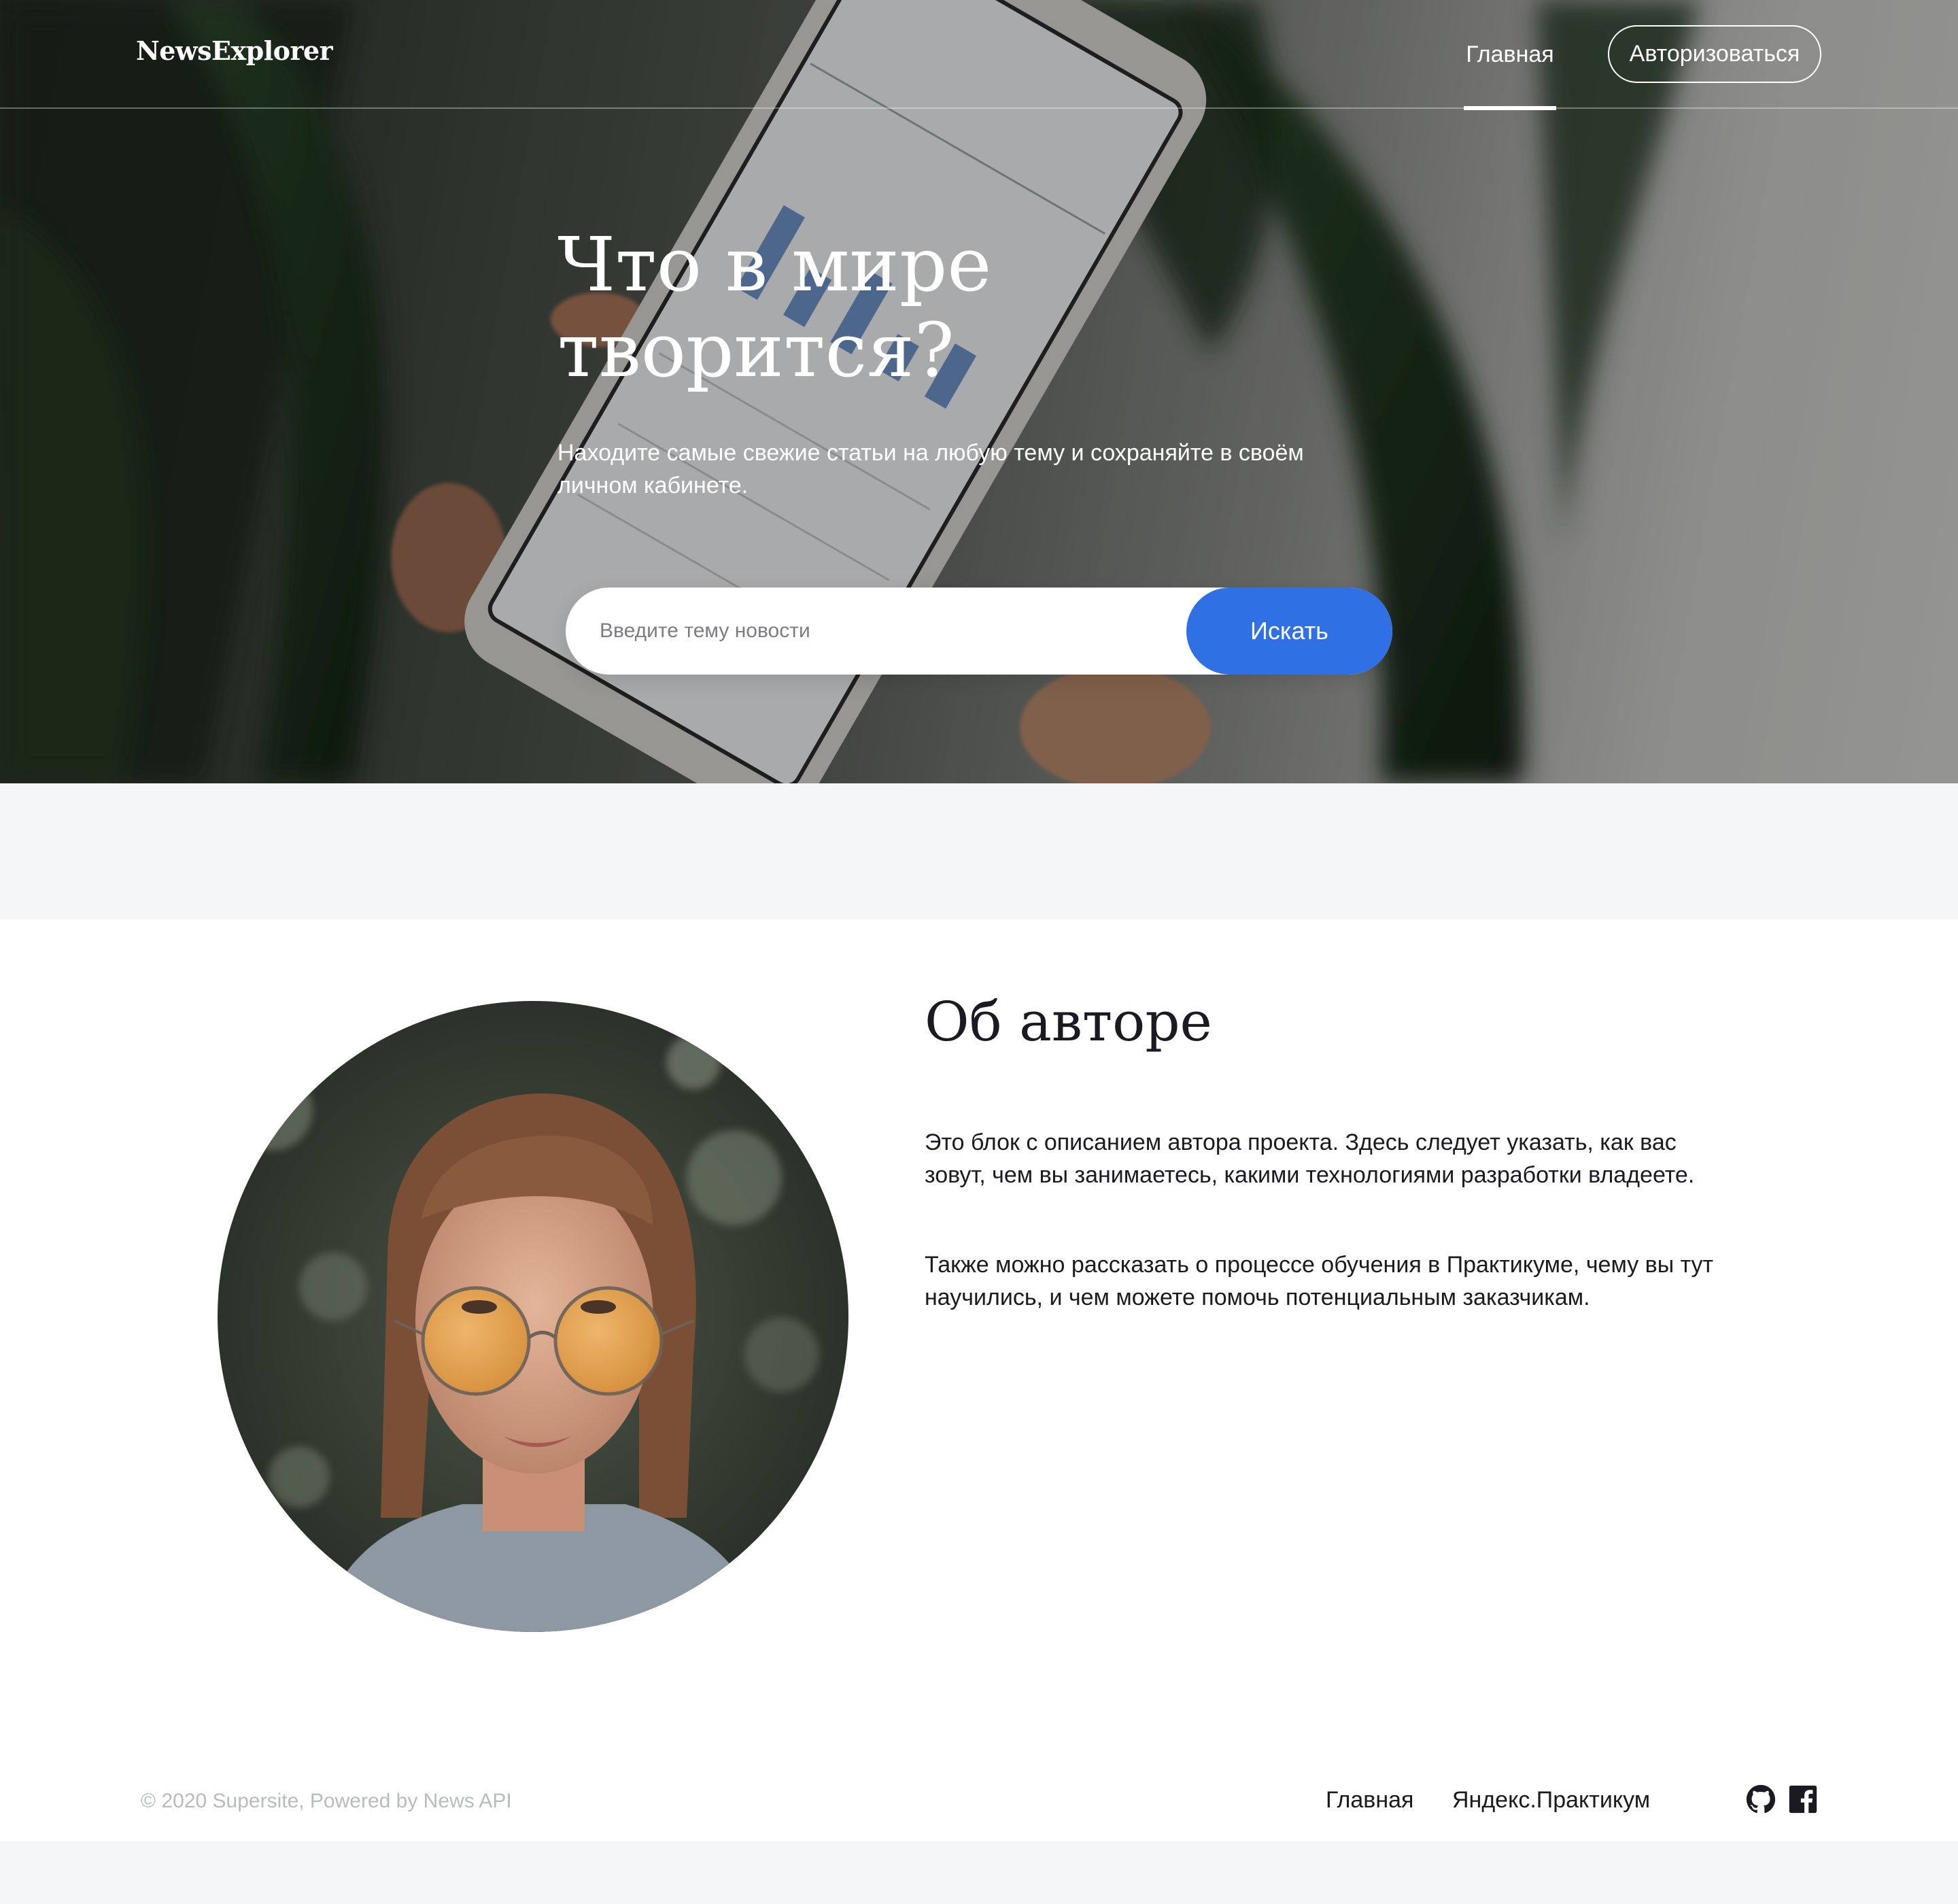 This screenshot has width=1958, height=1904. I want to click on hero-title: Что в мире творится?, so click(999, 308).